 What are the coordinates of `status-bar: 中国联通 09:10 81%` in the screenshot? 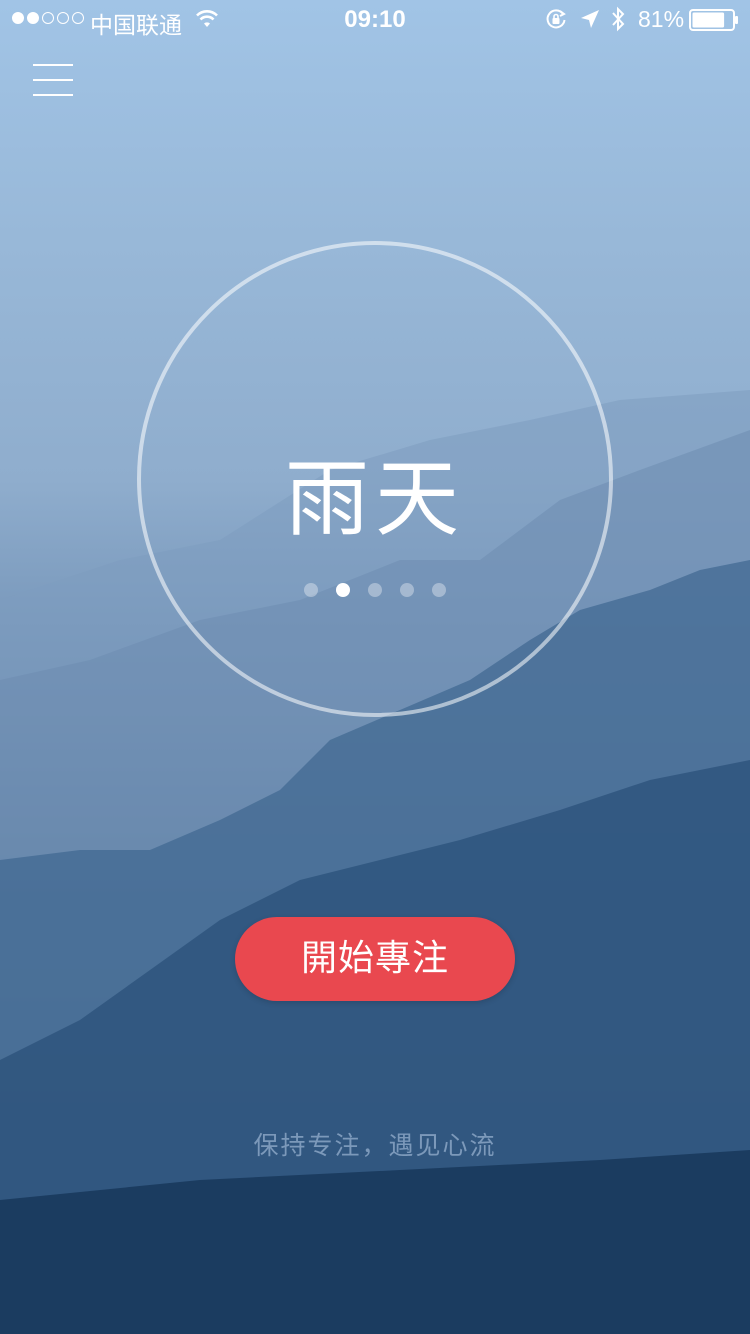 It's located at (375, 20).